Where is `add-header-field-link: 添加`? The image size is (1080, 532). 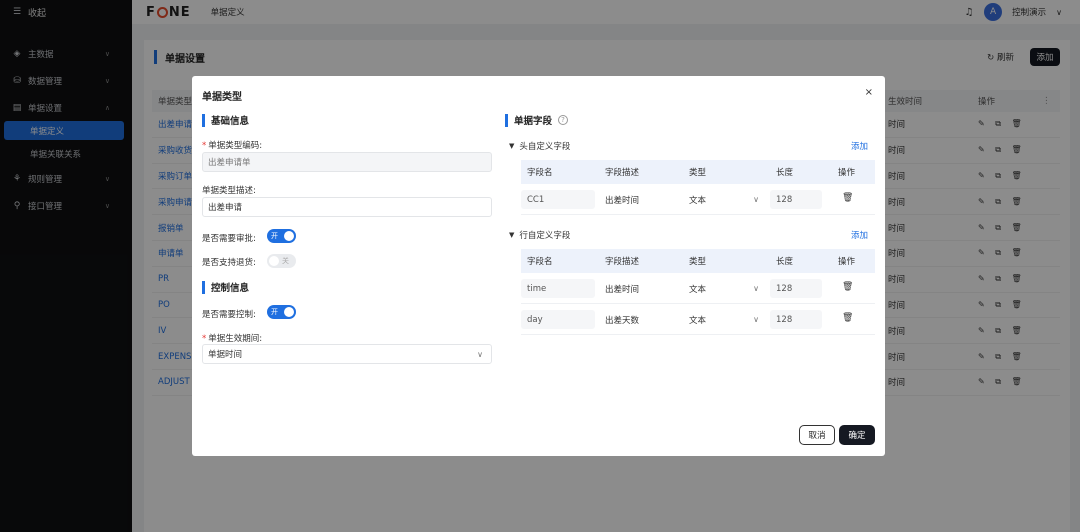
add-header-field-link: 添加 is located at coordinates (859, 146).